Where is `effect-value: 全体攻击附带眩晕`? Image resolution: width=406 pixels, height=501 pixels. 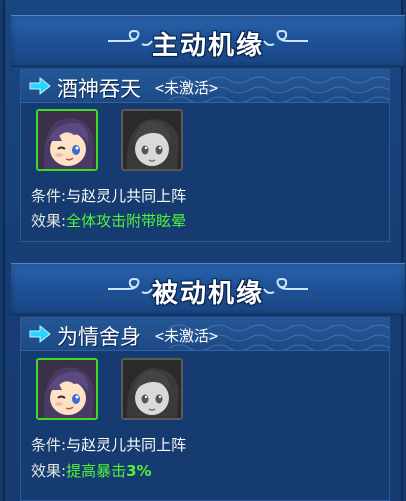 effect-value: 全体攻击附带眩晕 is located at coordinates (126, 221).